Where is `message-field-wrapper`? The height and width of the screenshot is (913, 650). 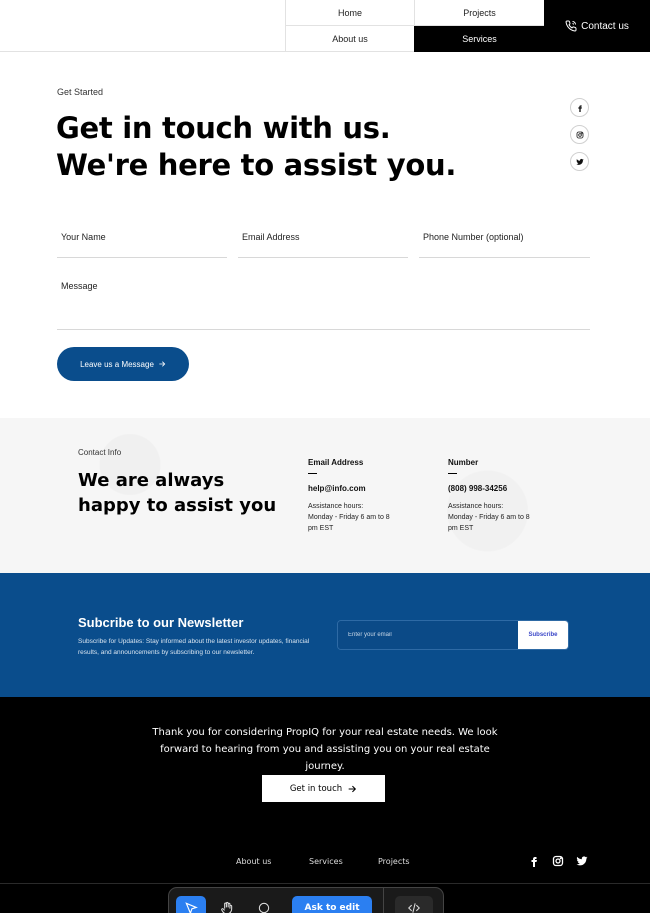 message-field-wrapper is located at coordinates (323, 305).